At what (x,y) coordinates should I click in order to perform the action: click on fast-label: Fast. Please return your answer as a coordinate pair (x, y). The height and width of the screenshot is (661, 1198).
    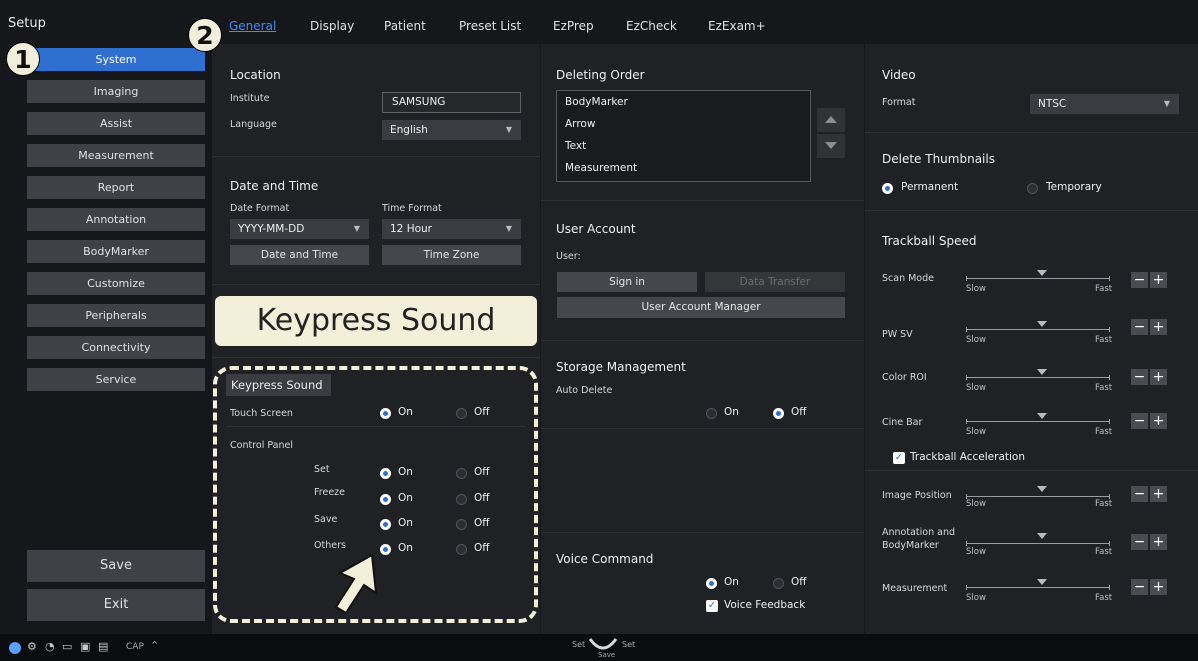
    Looking at the image, I should click on (1104, 598).